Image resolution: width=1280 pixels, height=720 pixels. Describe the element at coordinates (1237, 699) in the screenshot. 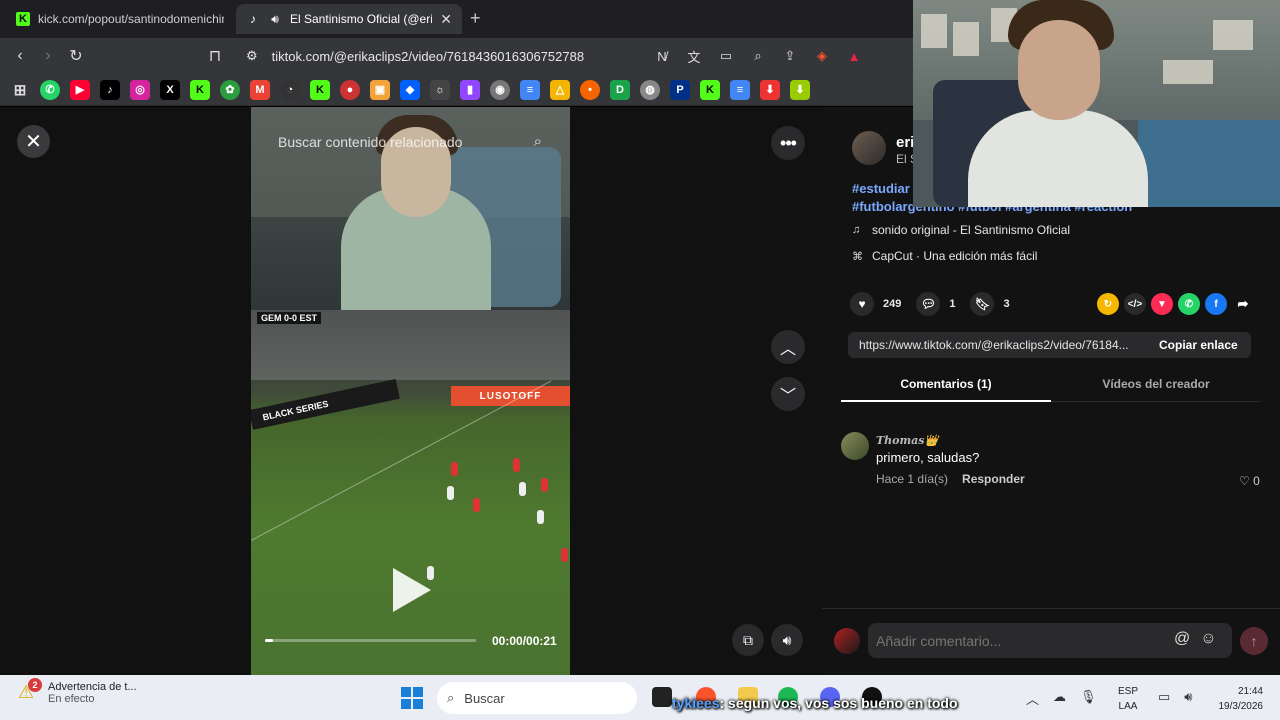

I see `clock: 21:44 19/3/2026` at that location.